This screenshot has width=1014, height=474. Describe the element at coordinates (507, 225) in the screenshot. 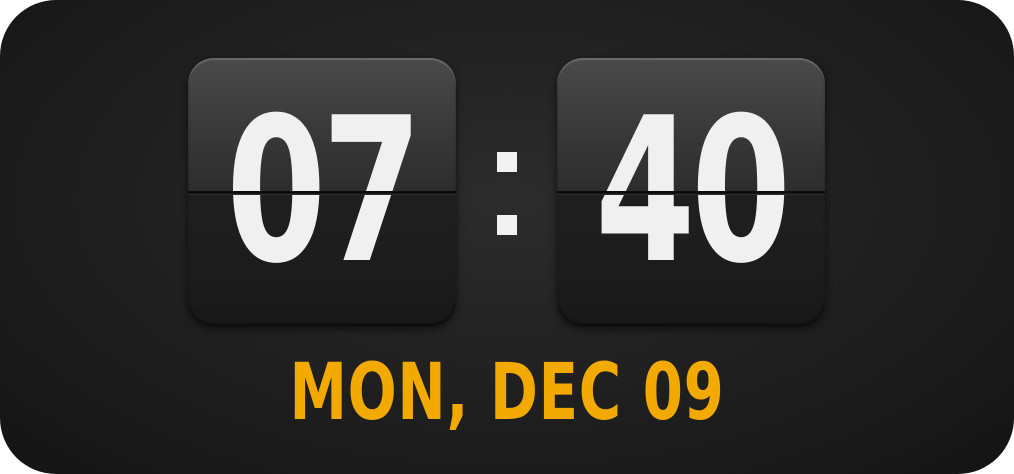

I see `separator-dot-bottom` at that location.